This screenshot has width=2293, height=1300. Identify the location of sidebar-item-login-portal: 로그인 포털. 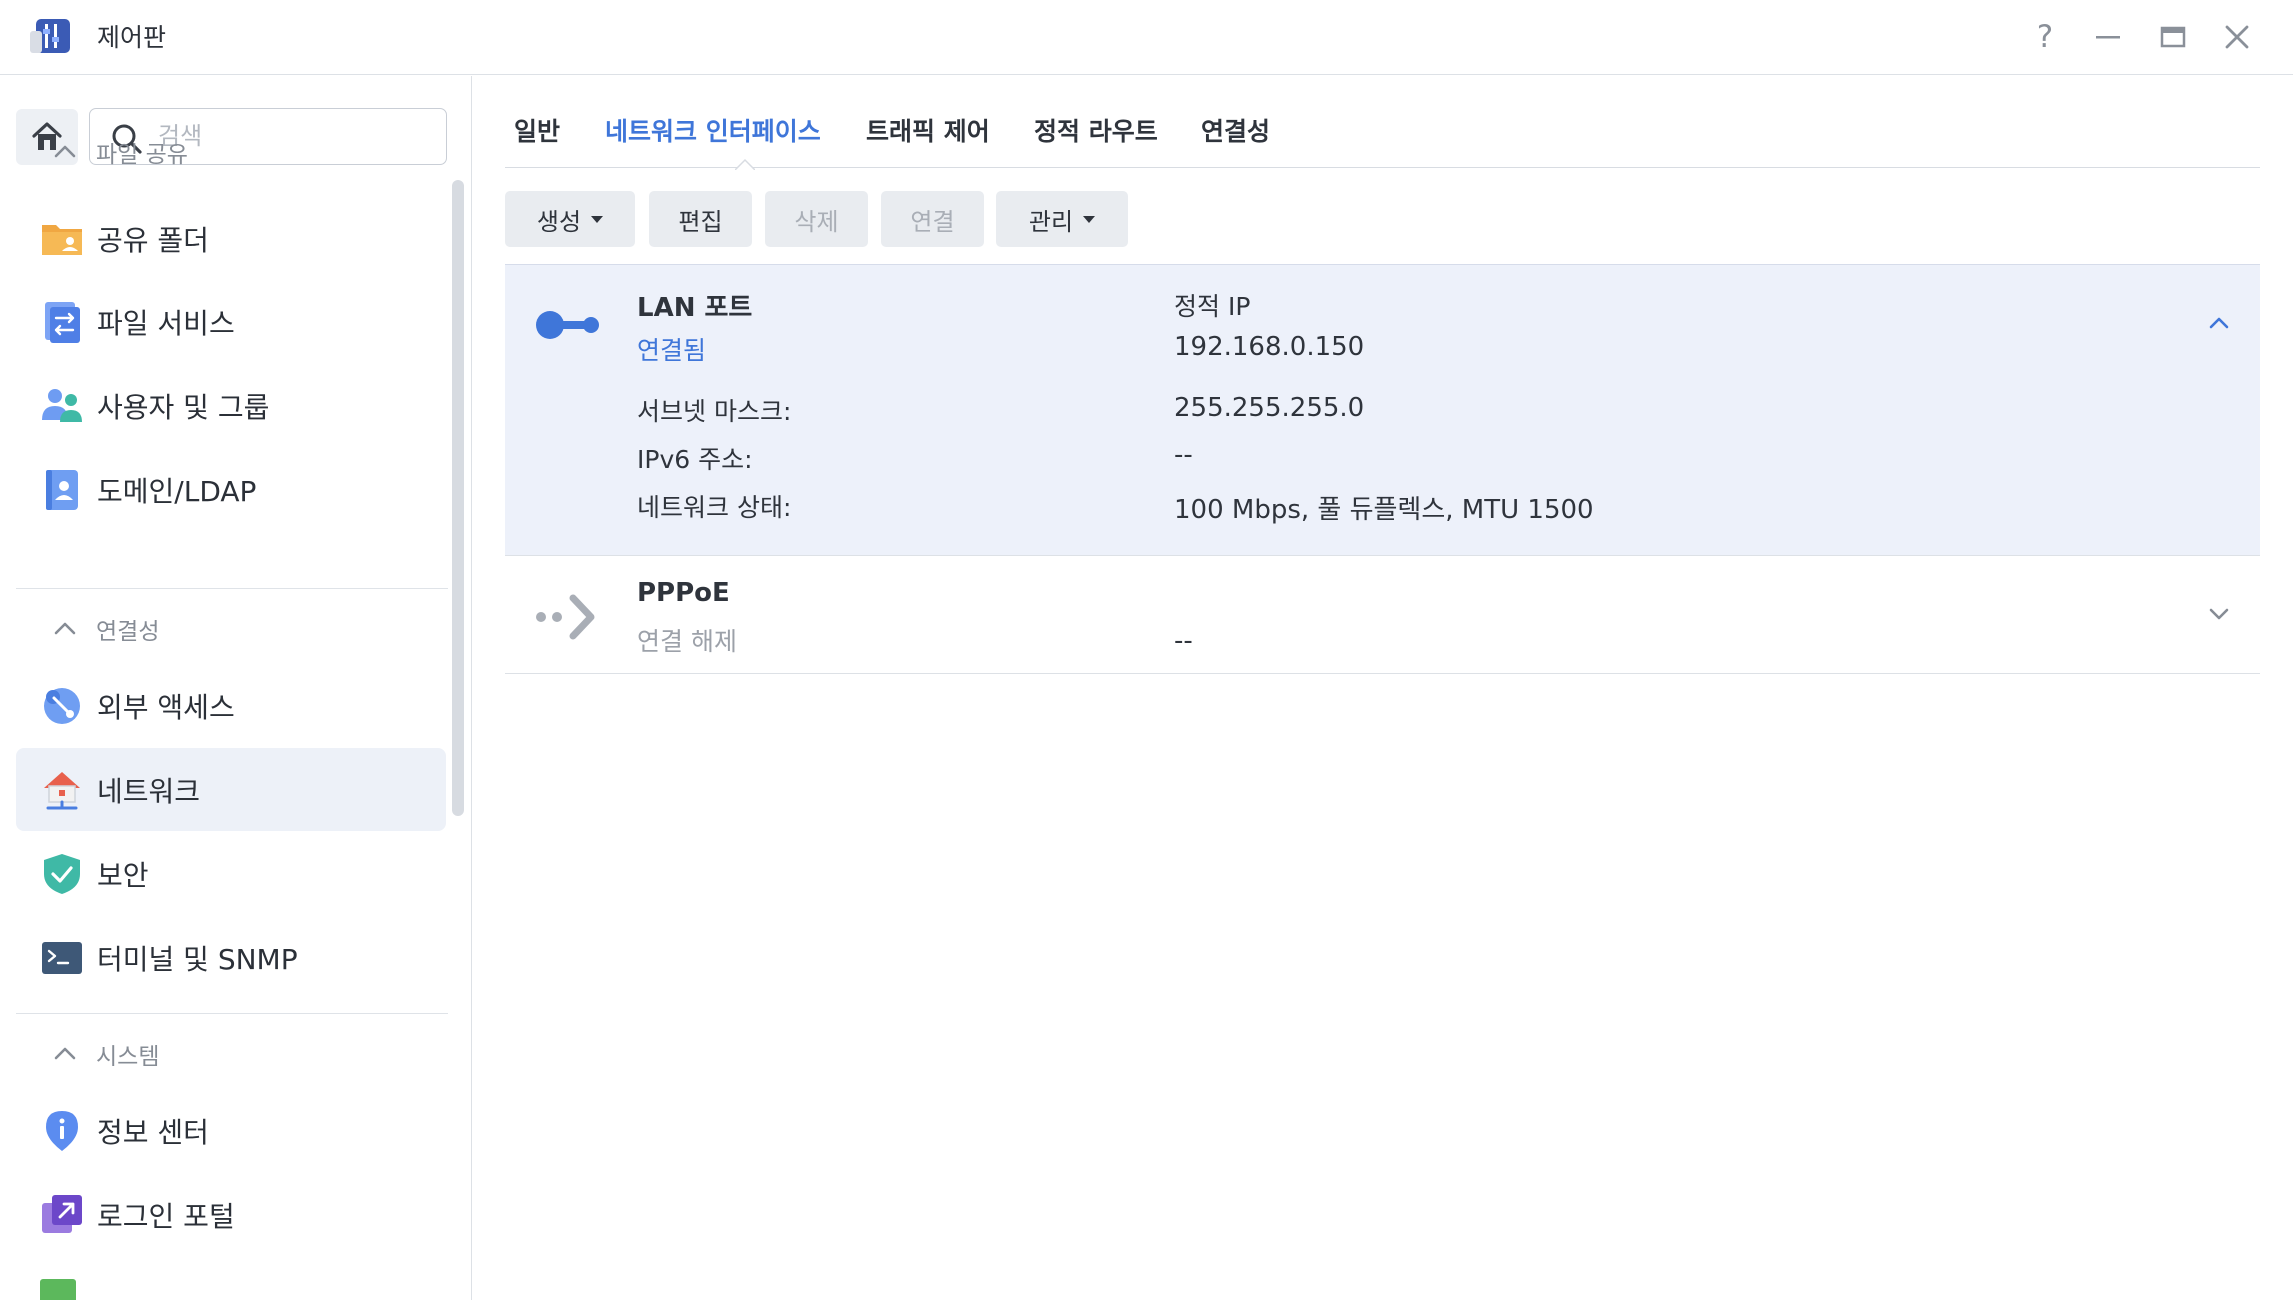
(231, 1214).